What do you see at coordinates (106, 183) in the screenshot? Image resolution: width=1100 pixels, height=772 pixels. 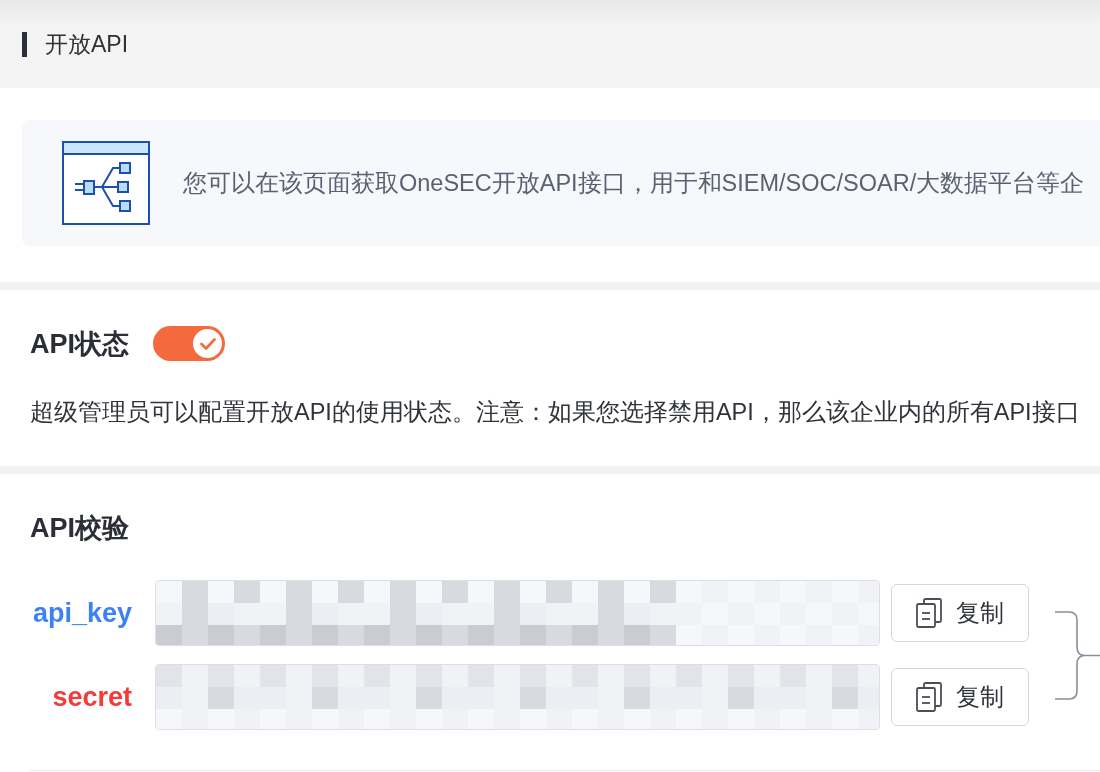 I see `diagram-window-icon` at bounding box center [106, 183].